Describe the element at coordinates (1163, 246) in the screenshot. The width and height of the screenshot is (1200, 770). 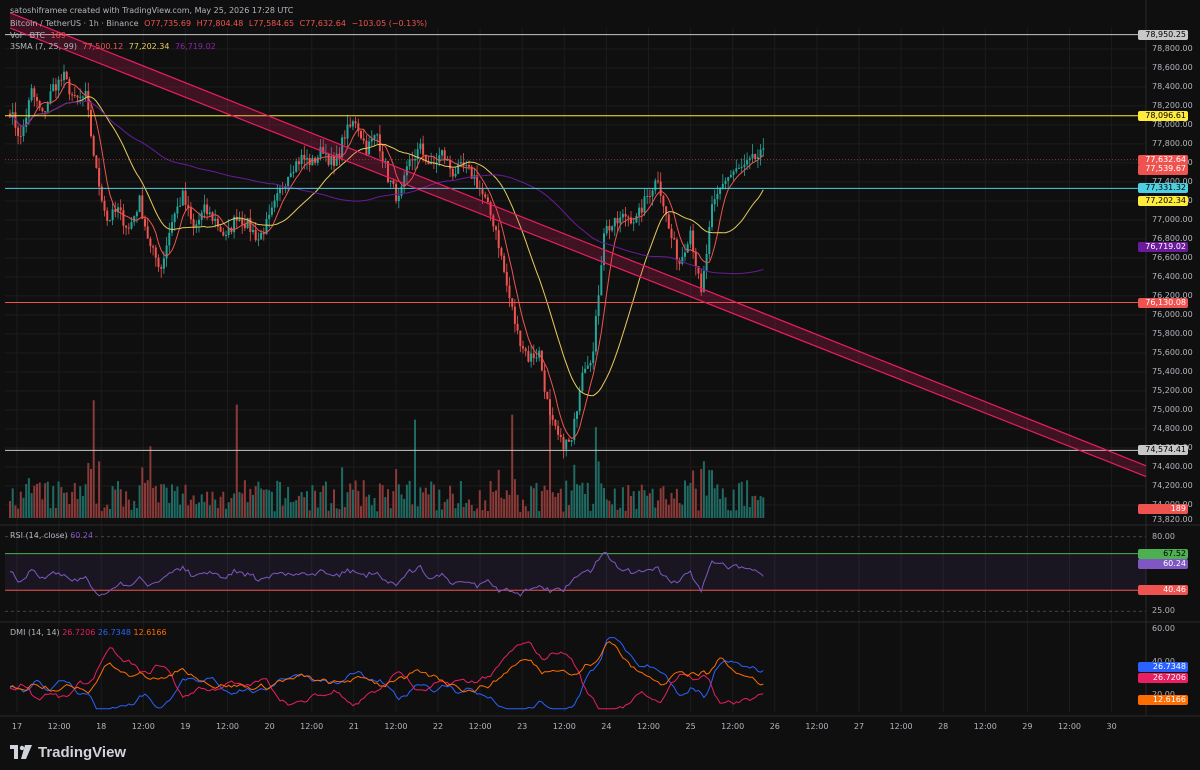
I see `value-label: 76,719.02` at that location.